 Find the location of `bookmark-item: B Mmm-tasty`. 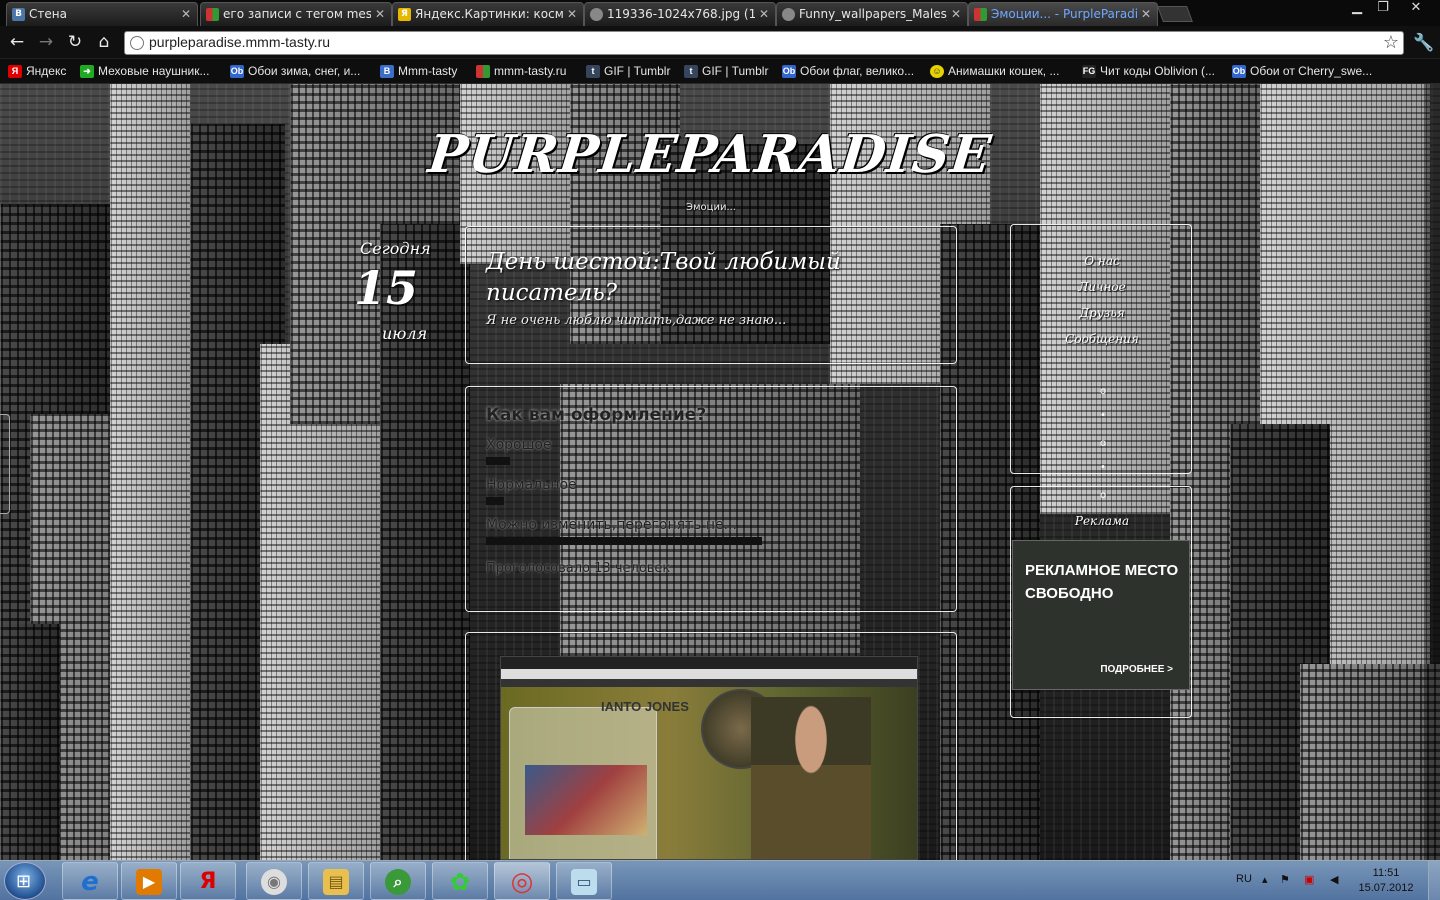

bookmark-item: B Mmm-tasty is located at coordinates (418, 71).